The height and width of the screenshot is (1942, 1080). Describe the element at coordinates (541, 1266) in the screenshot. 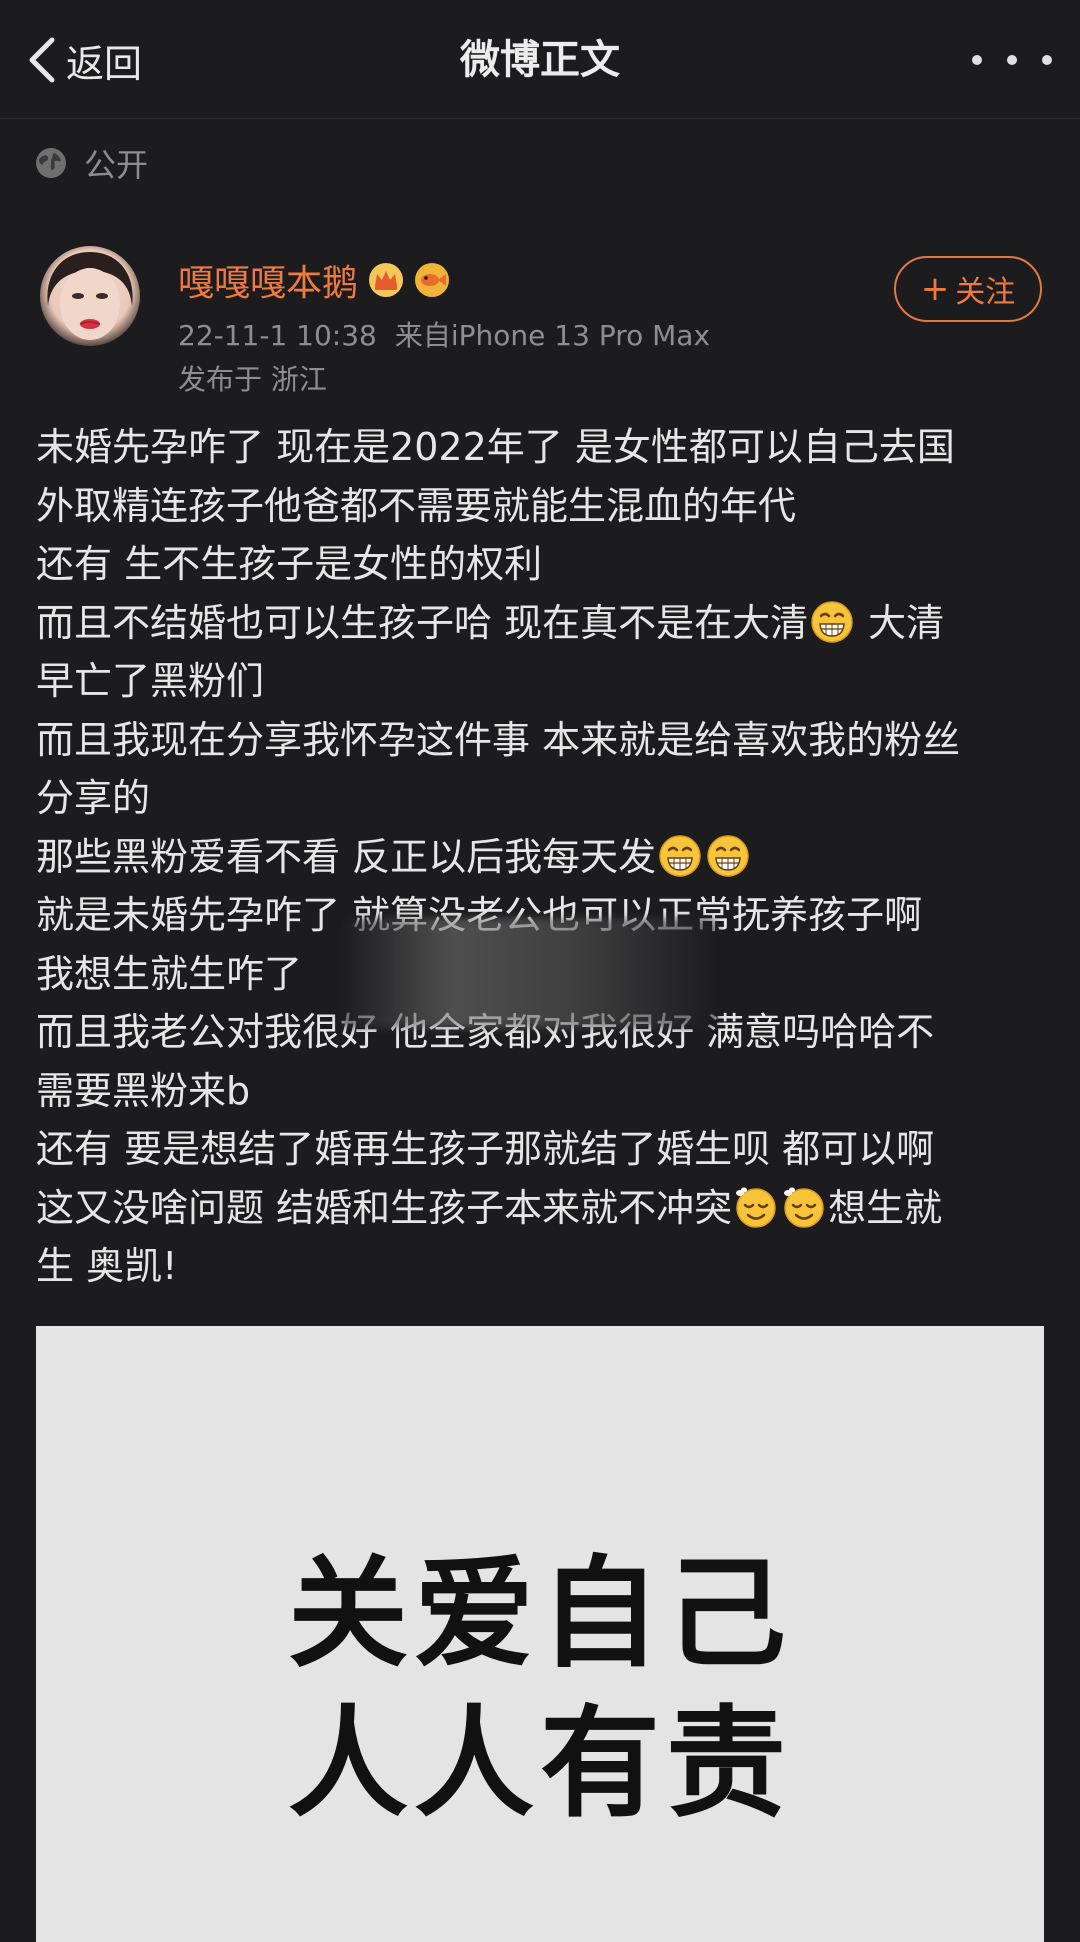

I see `post-text-line: 生 奥凯!` at that location.